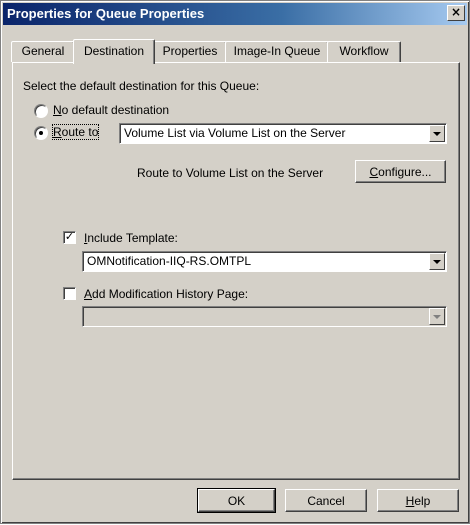 This screenshot has width=470, height=525. I want to click on tab-destination: Destination, so click(114, 51).